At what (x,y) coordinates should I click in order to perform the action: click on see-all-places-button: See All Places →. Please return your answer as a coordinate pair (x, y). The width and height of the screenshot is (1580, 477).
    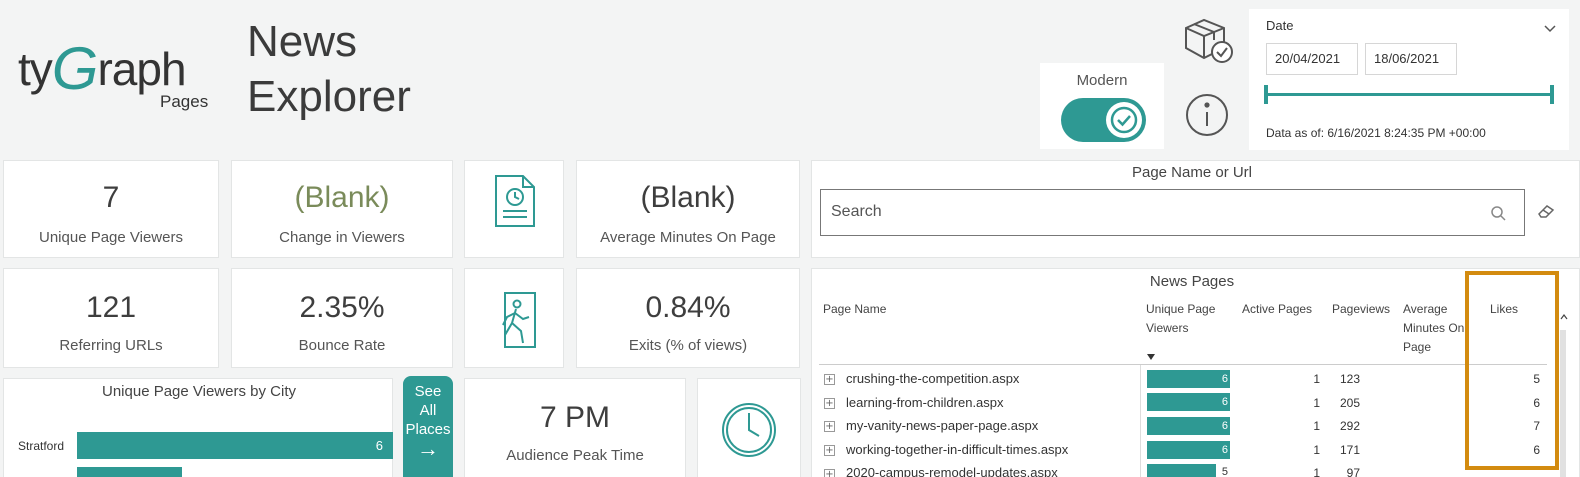
    Looking at the image, I should click on (428, 426).